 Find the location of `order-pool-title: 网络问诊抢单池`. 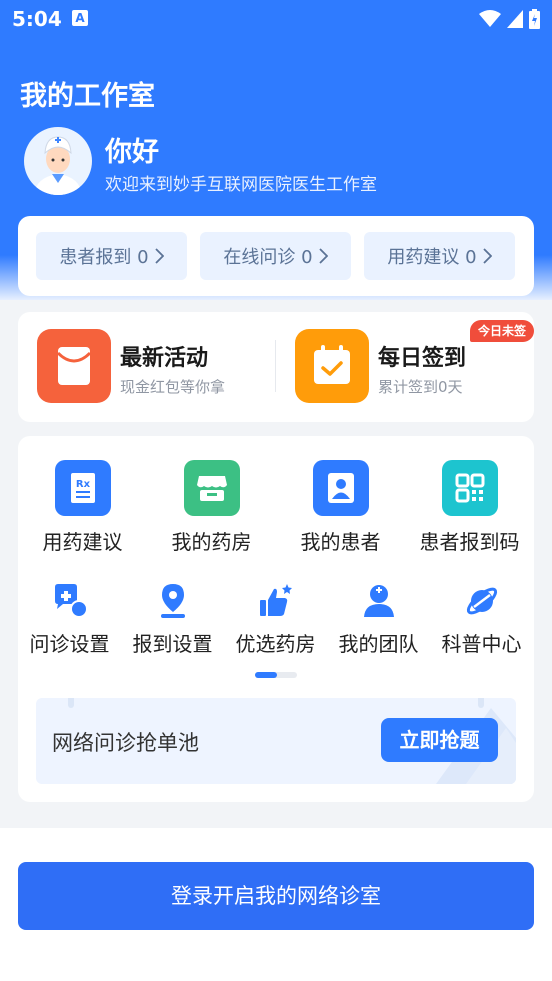

order-pool-title: 网络问诊抢单池 is located at coordinates (125, 743).